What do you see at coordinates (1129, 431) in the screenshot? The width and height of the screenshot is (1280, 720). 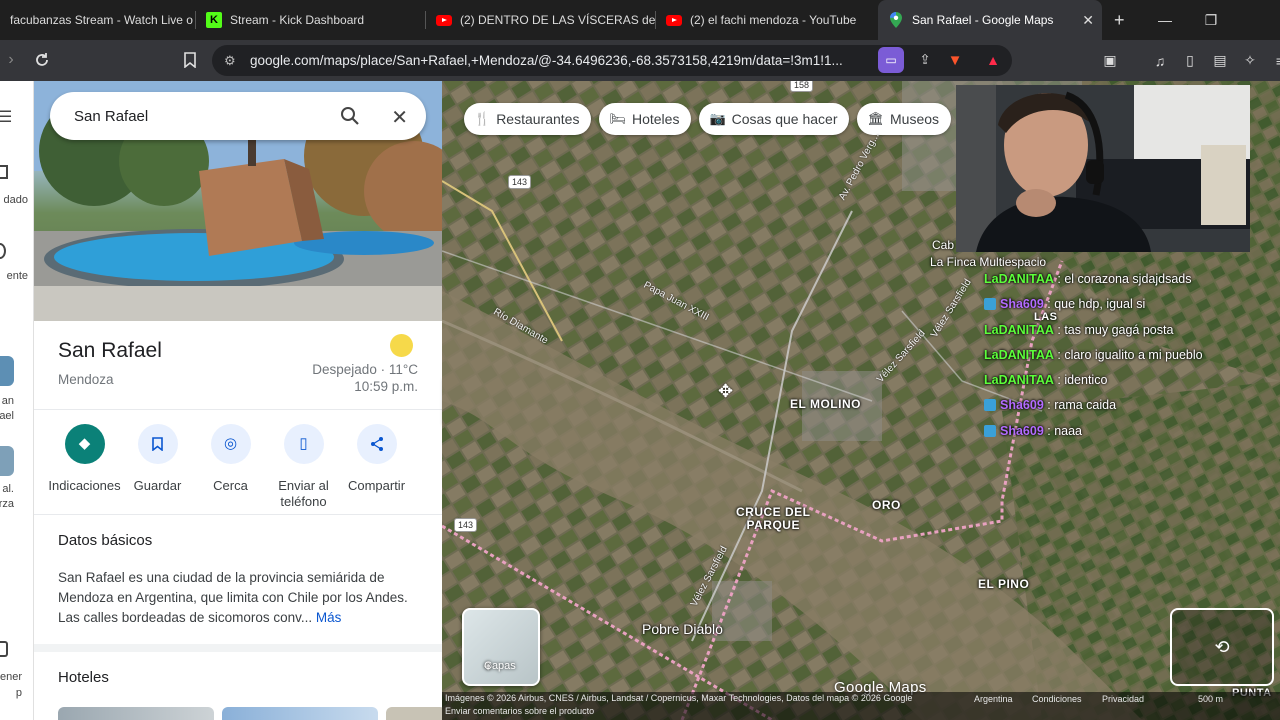 I see `chat-message: Sha609 : naaa` at bounding box center [1129, 431].